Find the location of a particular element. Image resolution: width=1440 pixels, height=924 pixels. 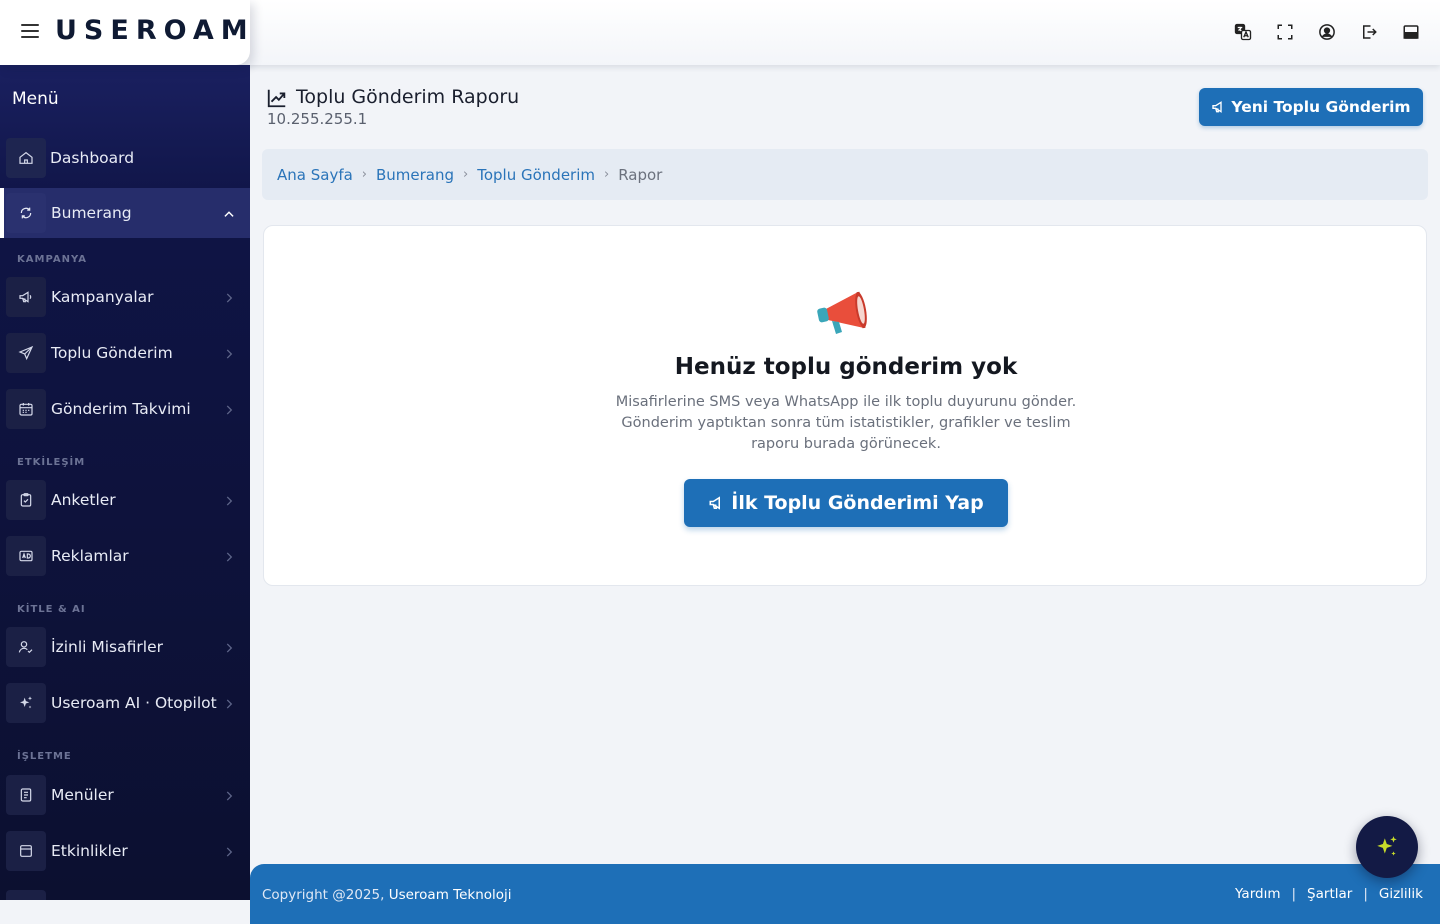

top-actions is located at coordinates (1327, 32).